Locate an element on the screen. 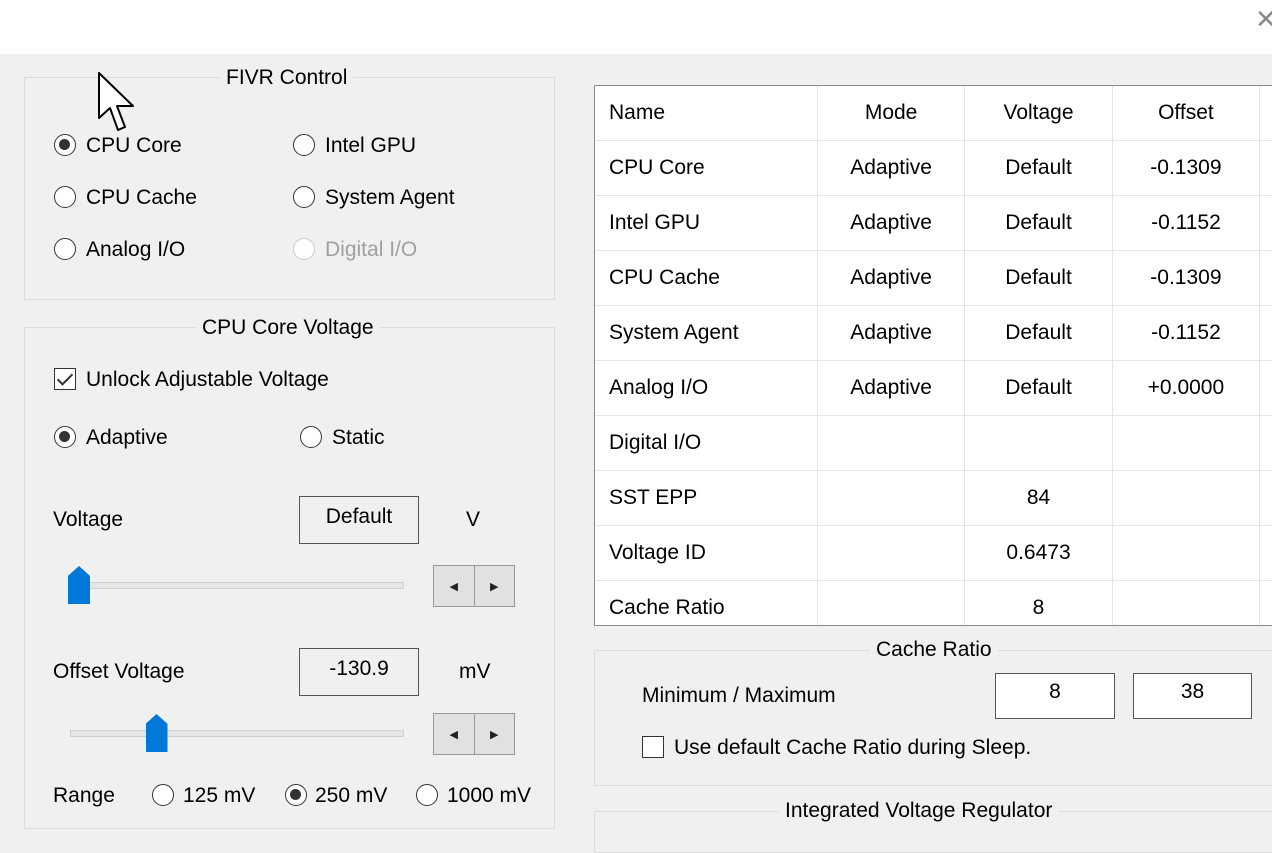  table-row: CPU Core Adaptive Default -0.1309 is located at coordinates (933, 168).